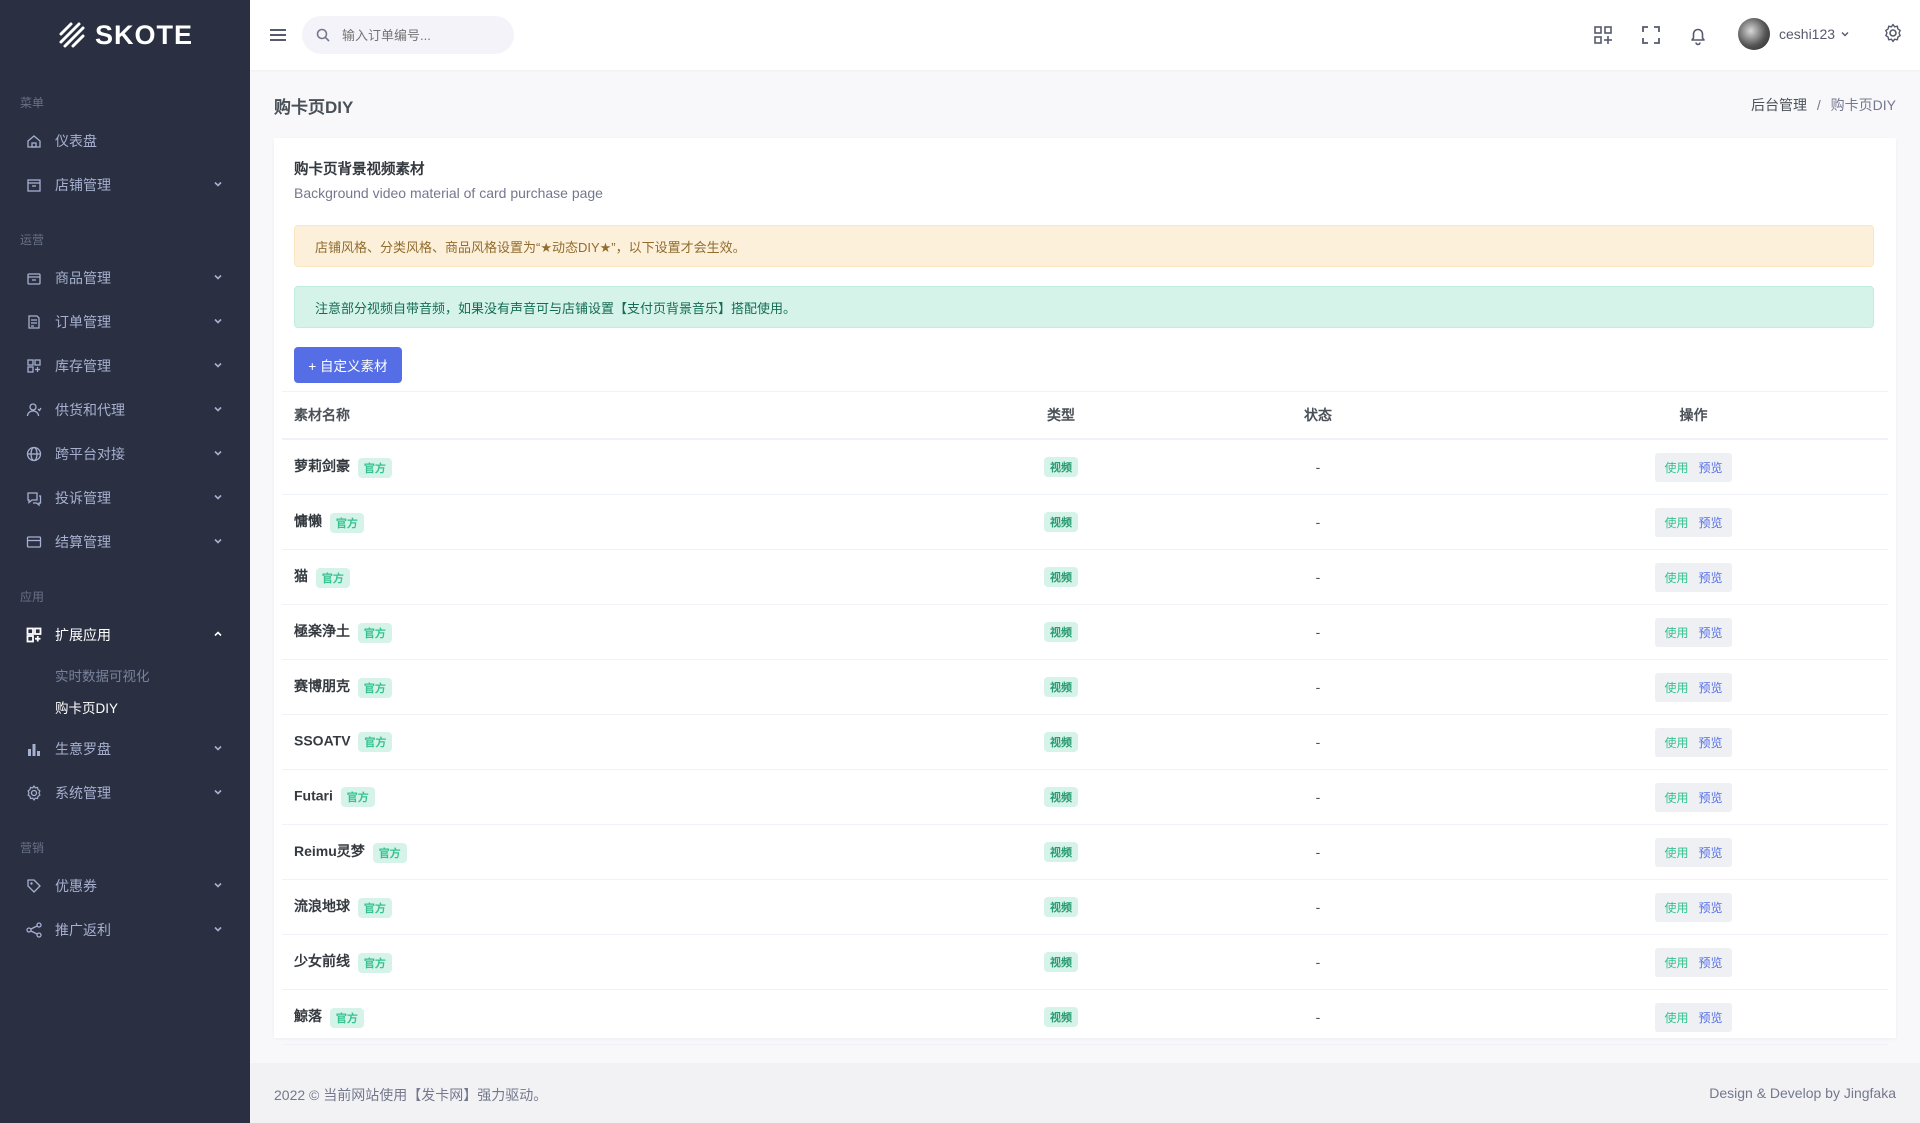  Describe the element at coordinates (125, 886) in the screenshot. I see `sidebar-item-tag: 优惠券` at that location.